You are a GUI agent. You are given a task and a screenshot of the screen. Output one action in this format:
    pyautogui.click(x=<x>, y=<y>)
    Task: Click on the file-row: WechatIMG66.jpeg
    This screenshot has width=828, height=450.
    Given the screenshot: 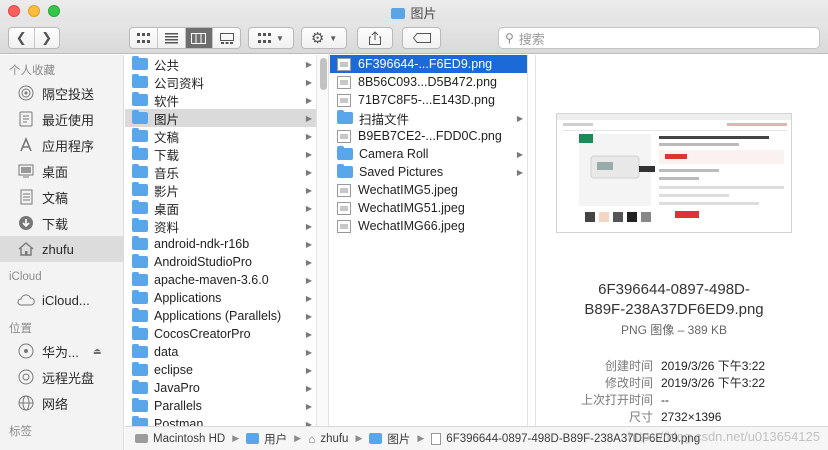 What is the action you would take?
    pyautogui.click(x=428, y=226)
    